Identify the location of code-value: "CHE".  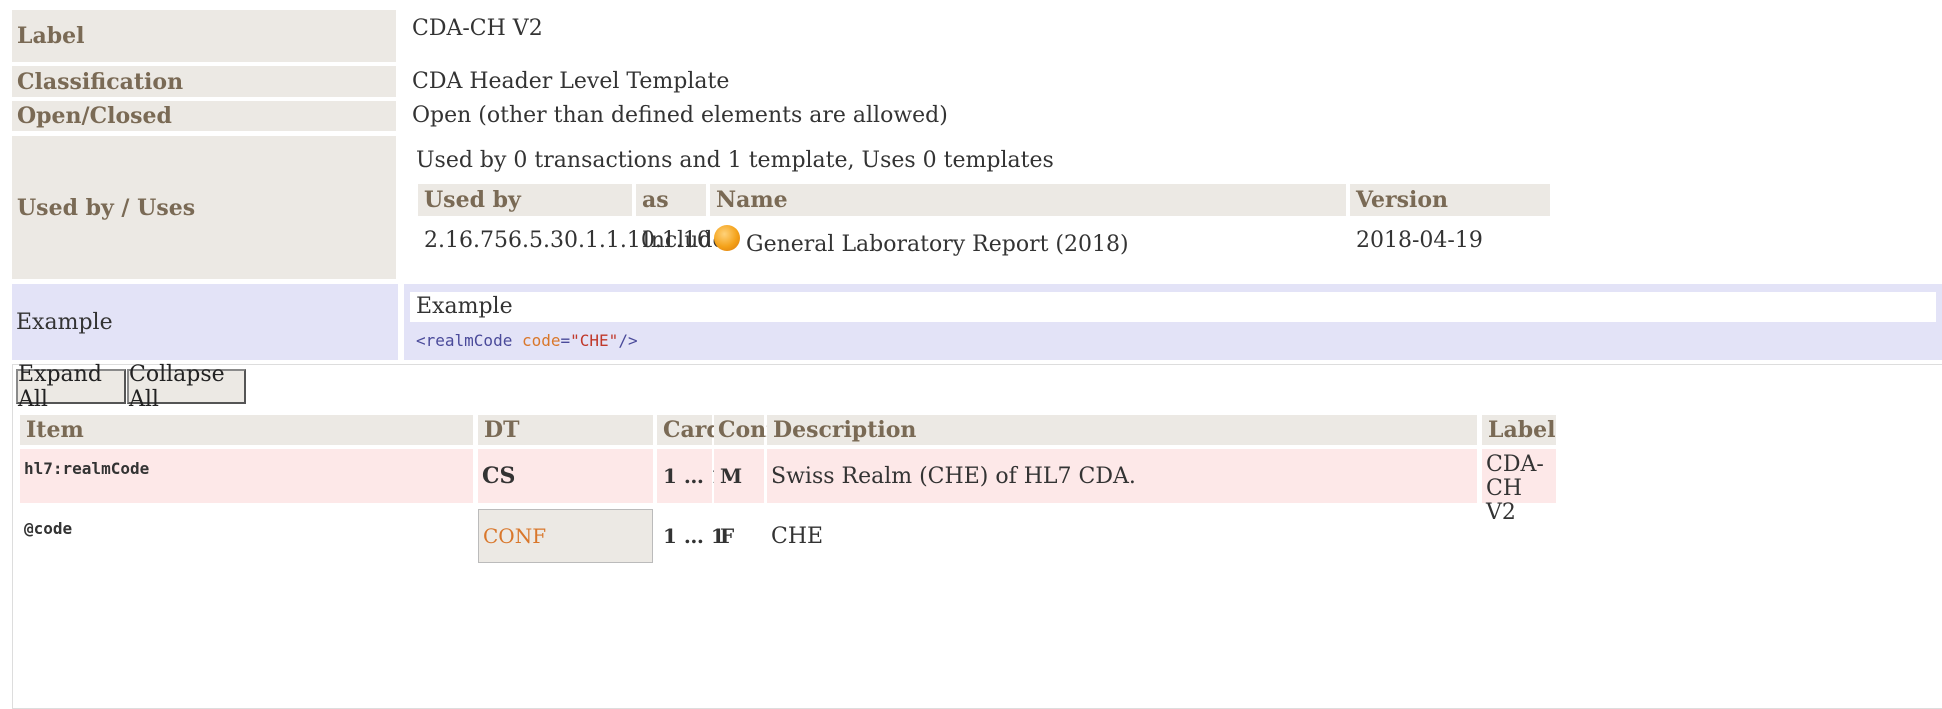
(594, 340).